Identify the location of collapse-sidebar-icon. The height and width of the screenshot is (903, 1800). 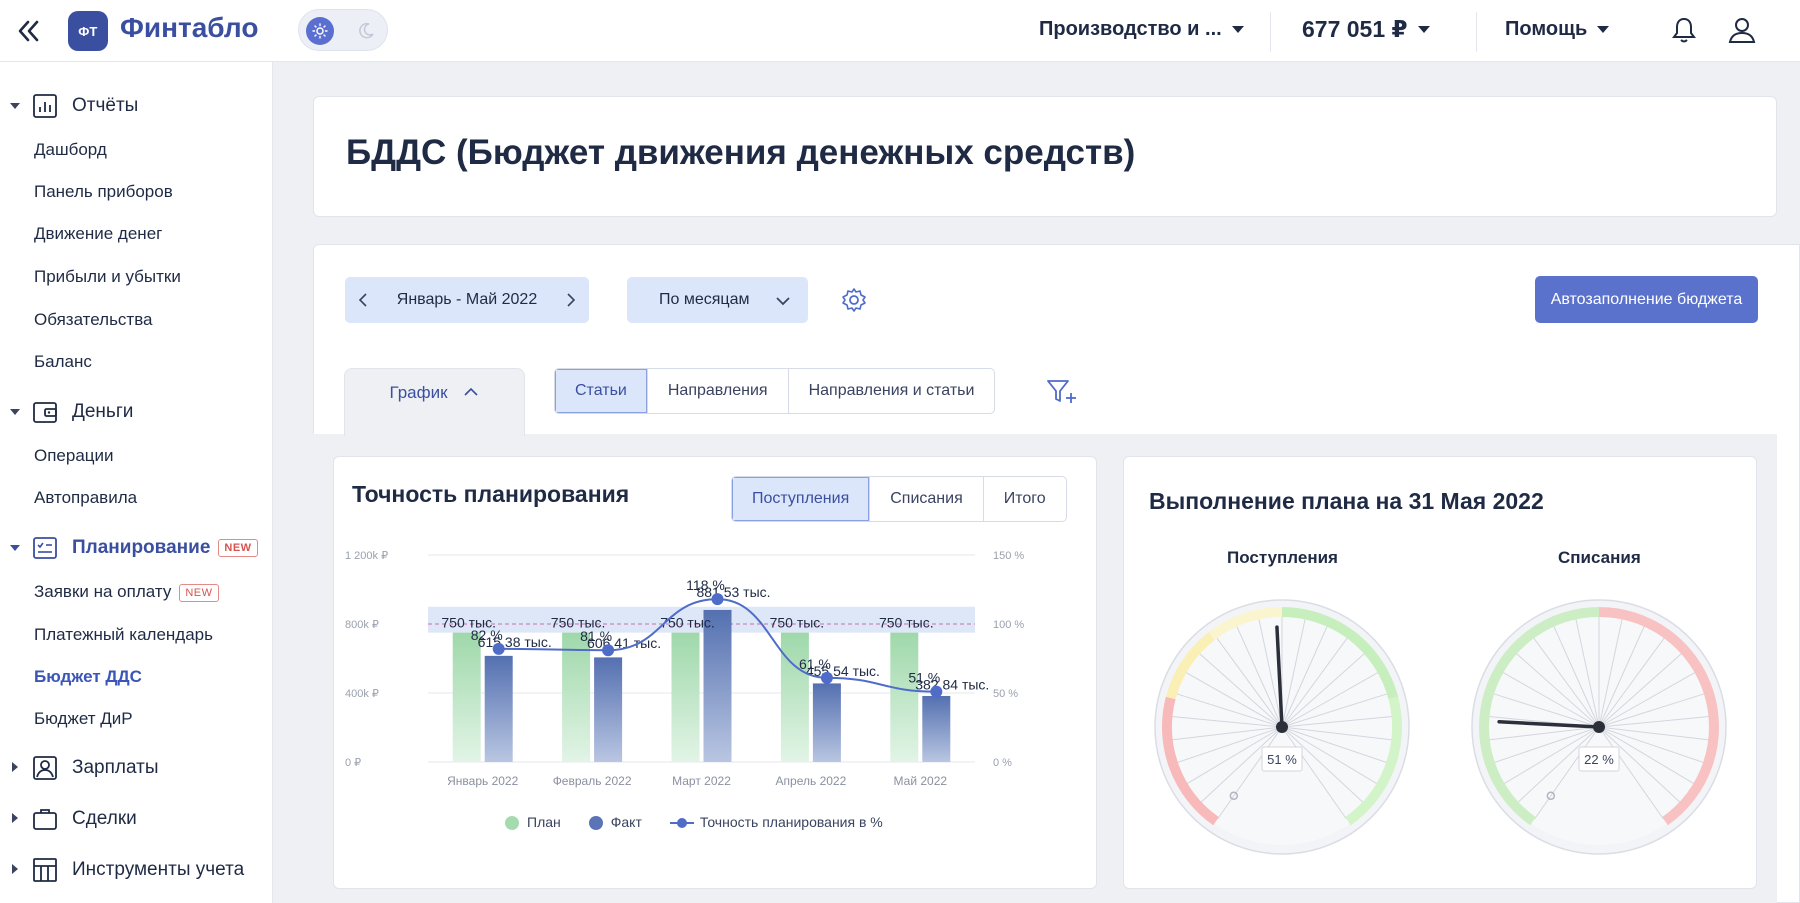
(28, 31).